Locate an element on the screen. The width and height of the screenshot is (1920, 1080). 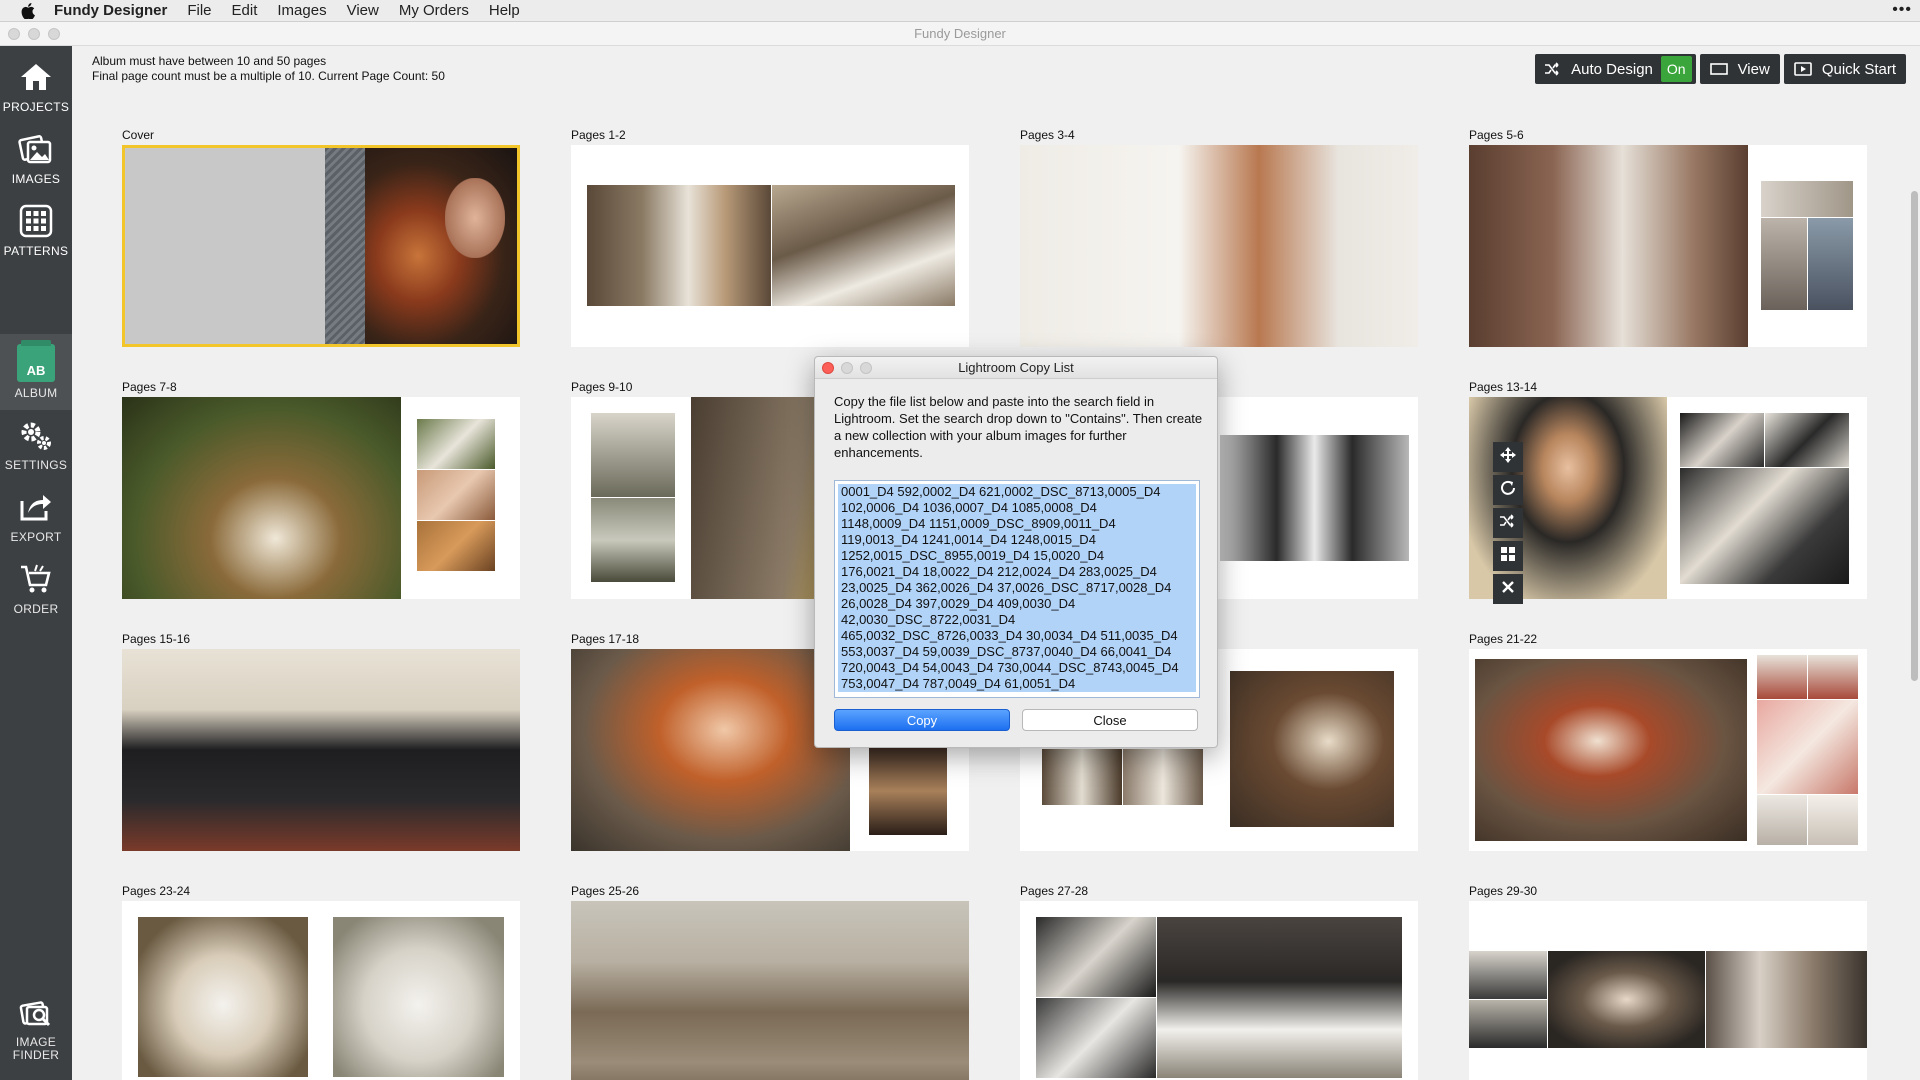
spread-pages-29-30: Pages 29-30 is located at coordinates (1668, 982).